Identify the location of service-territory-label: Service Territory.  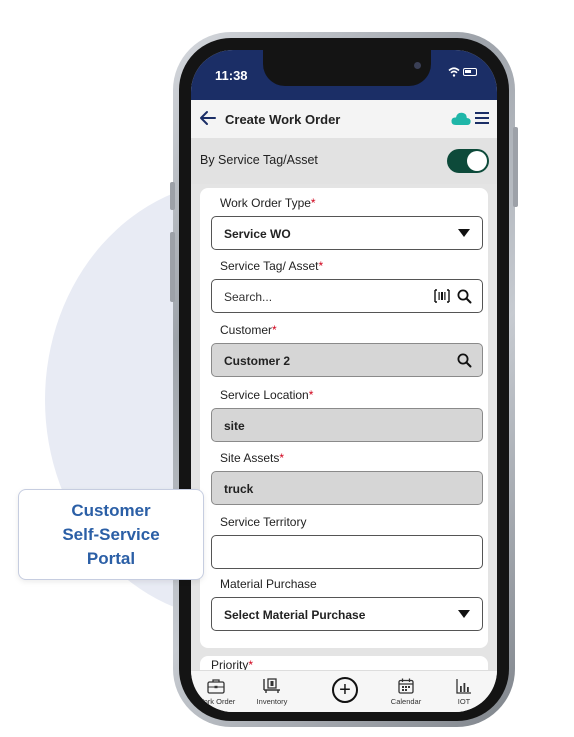
(263, 522).